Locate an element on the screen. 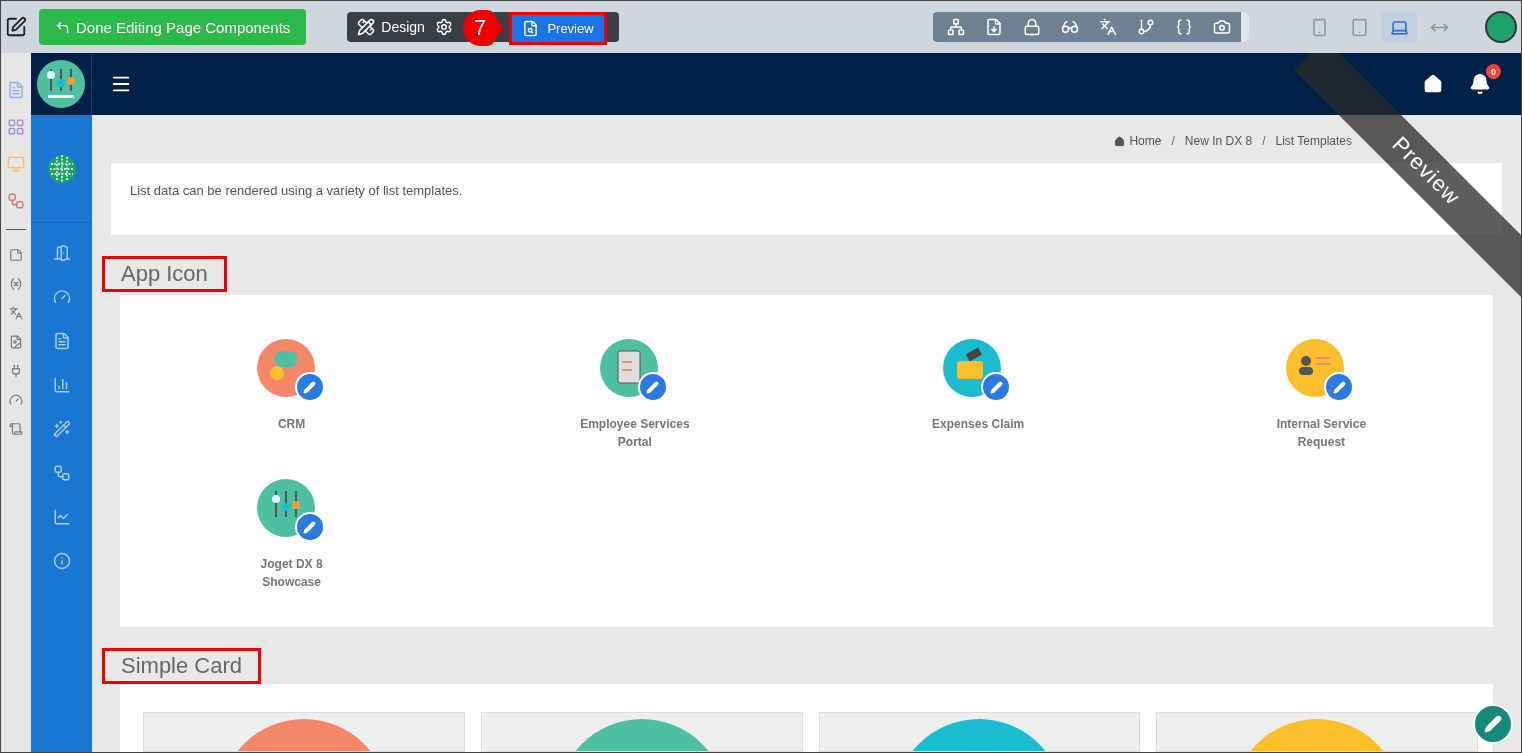 This screenshot has width=1522, height=753. scroll-icon is located at coordinates (16, 428).